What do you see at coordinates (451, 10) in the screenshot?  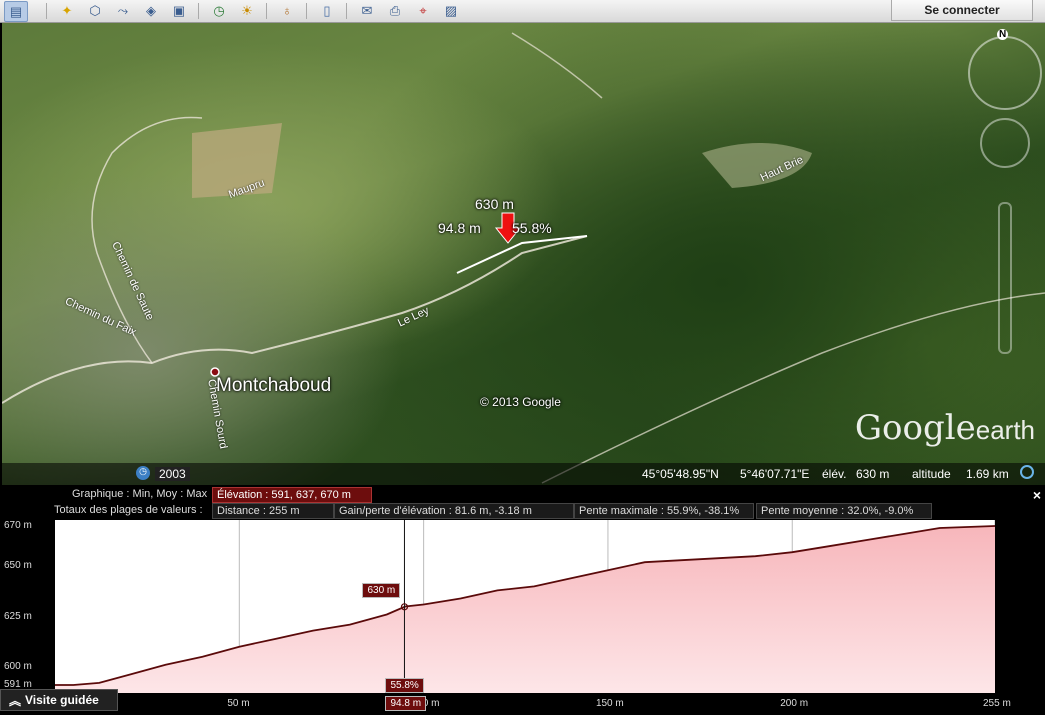 I see `save-image-icon: ▨` at bounding box center [451, 10].